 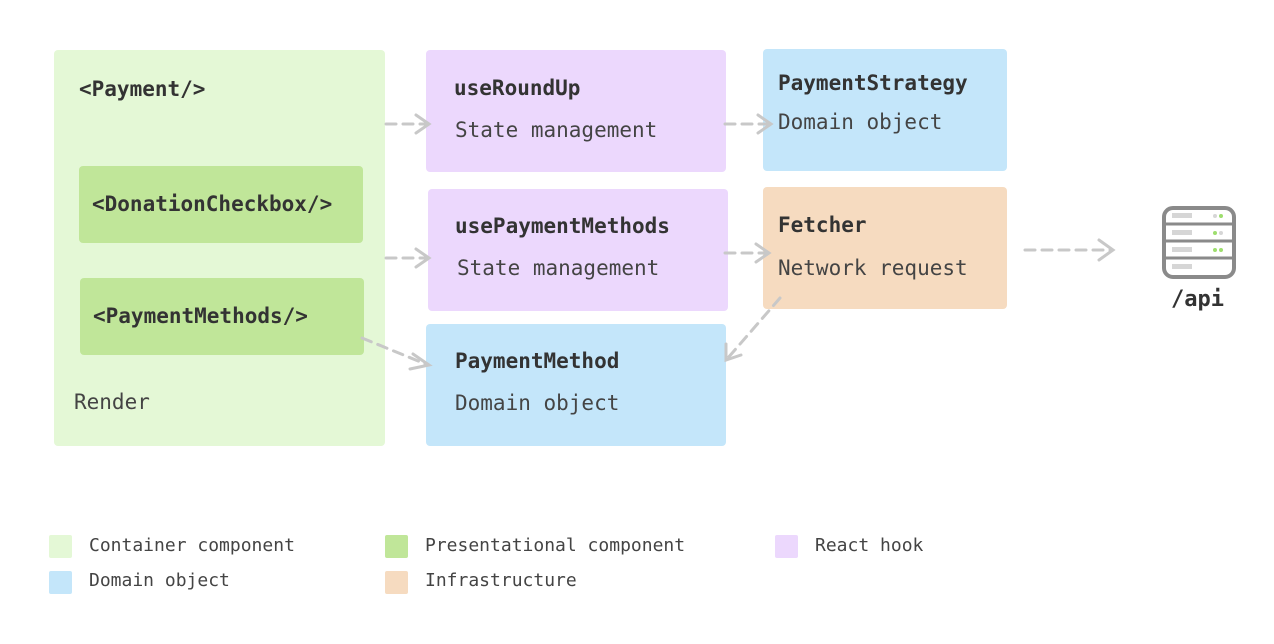 I want to click on legend-swatch-hook, so click(x=786, y=546).